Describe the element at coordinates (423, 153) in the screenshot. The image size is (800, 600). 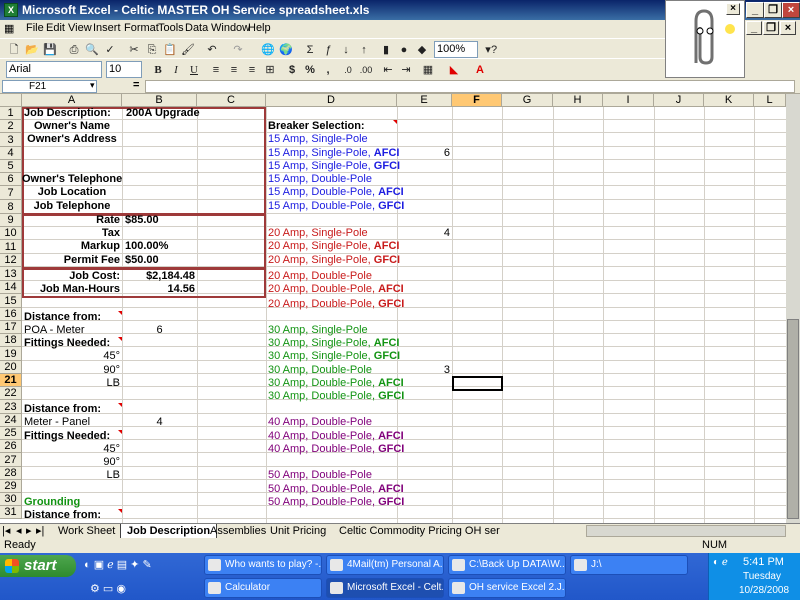
I see `cell-e4: 6` at that location.